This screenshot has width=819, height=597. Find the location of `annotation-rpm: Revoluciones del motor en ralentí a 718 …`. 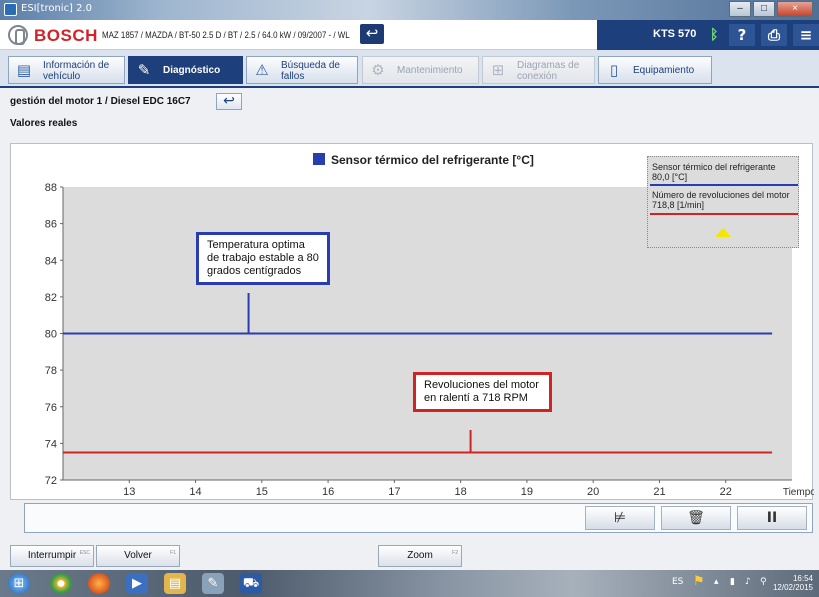

annotation-rpm: Revoluciones del motor en ralentí a 718 … is located at coordinates (482, 392).